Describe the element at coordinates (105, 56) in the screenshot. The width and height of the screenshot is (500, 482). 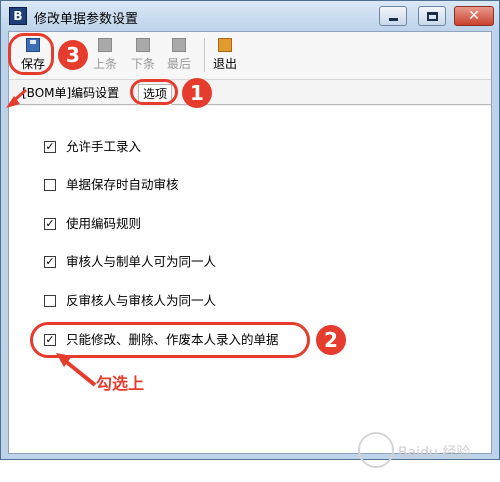
I see `prev-record-button: 上条` at that location.